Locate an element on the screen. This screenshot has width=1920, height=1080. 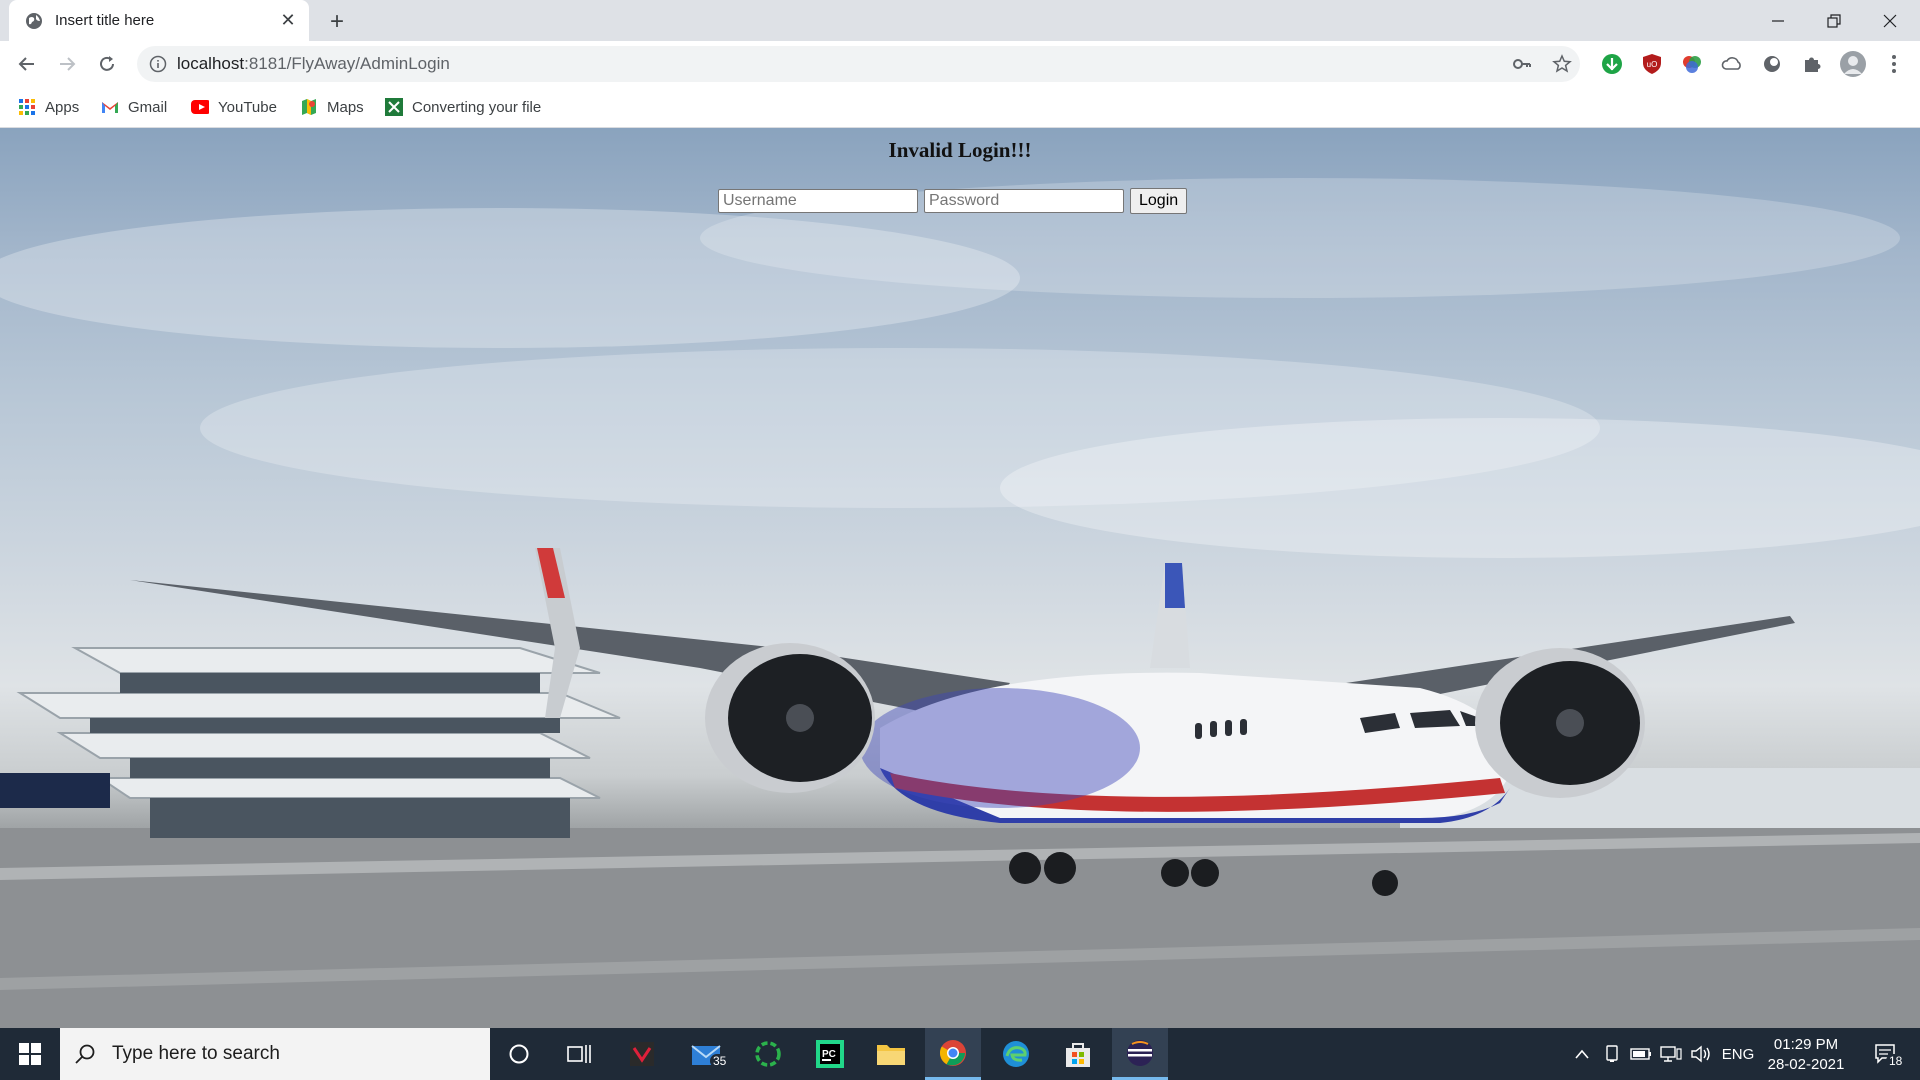
bookmark-gmail: Gmail is located at coordinates (134, 107).